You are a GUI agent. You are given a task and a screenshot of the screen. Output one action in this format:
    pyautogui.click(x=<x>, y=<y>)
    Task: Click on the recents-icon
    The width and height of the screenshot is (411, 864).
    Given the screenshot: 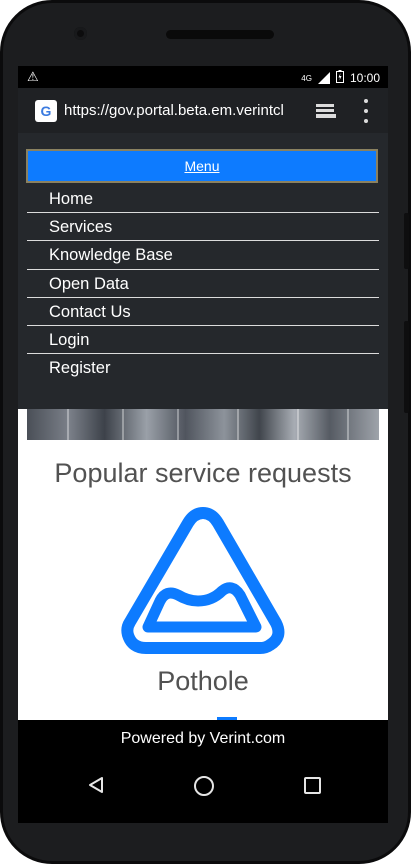 What is the action you would take?
    pyautogui.click(x=312, y=785)
    